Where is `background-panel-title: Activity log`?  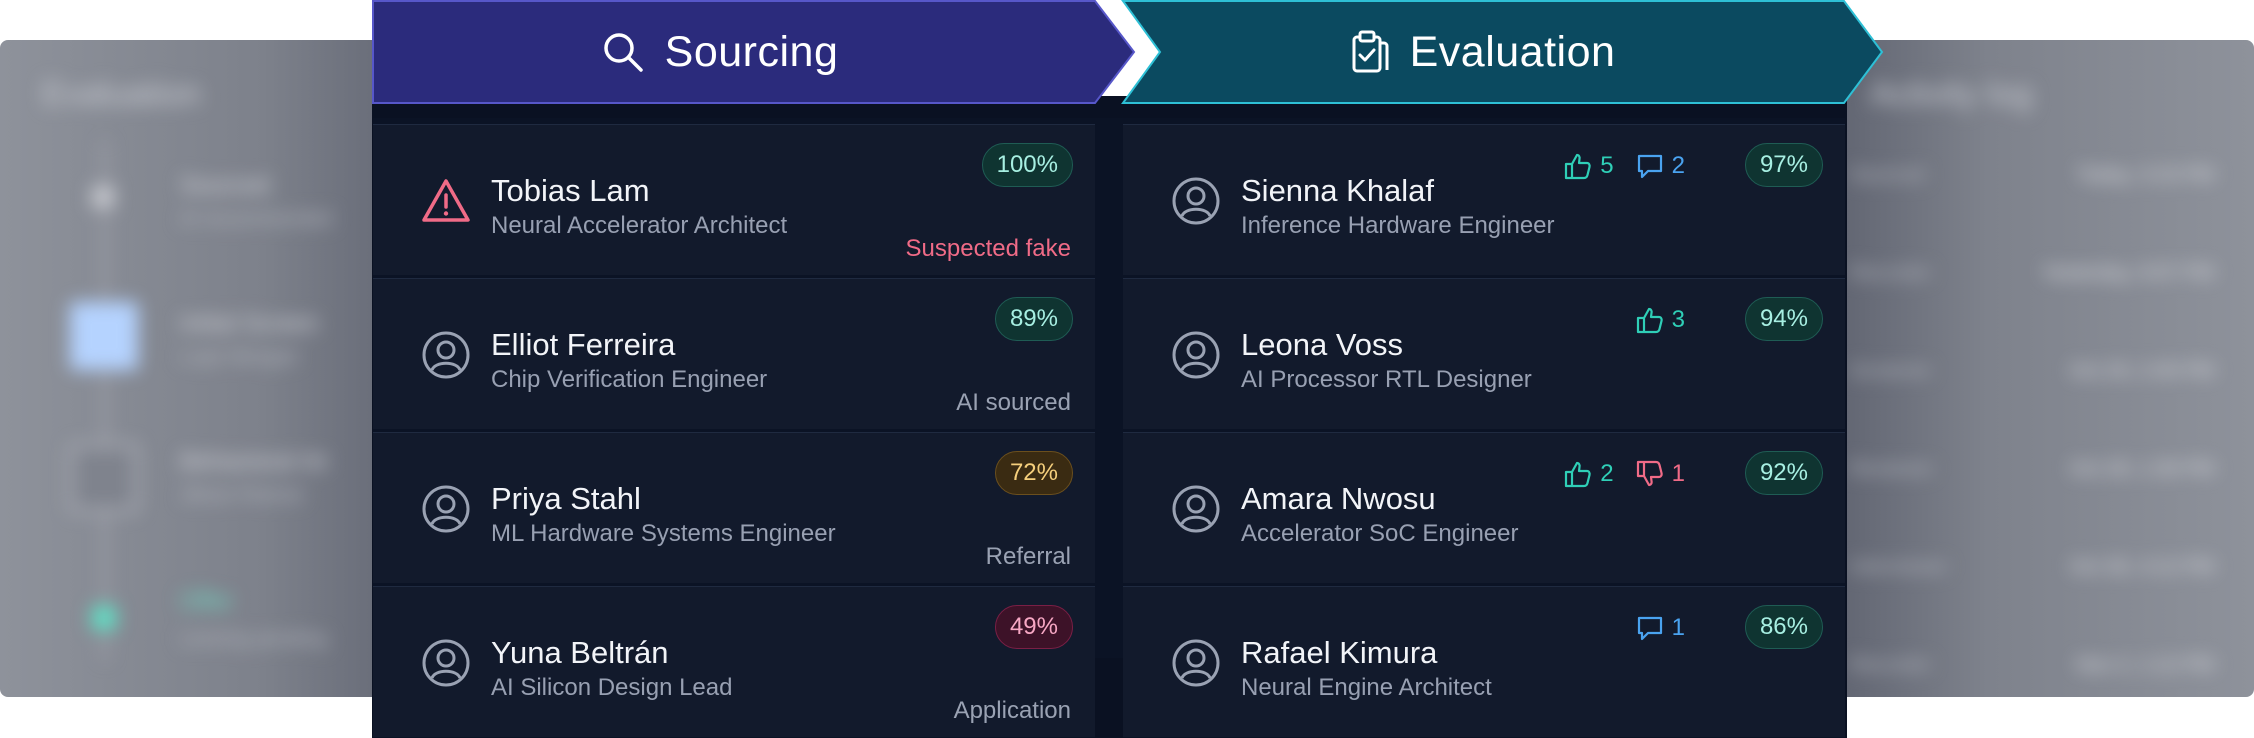
background-panel-title: Activity log is located at coordinates (1951, 94).